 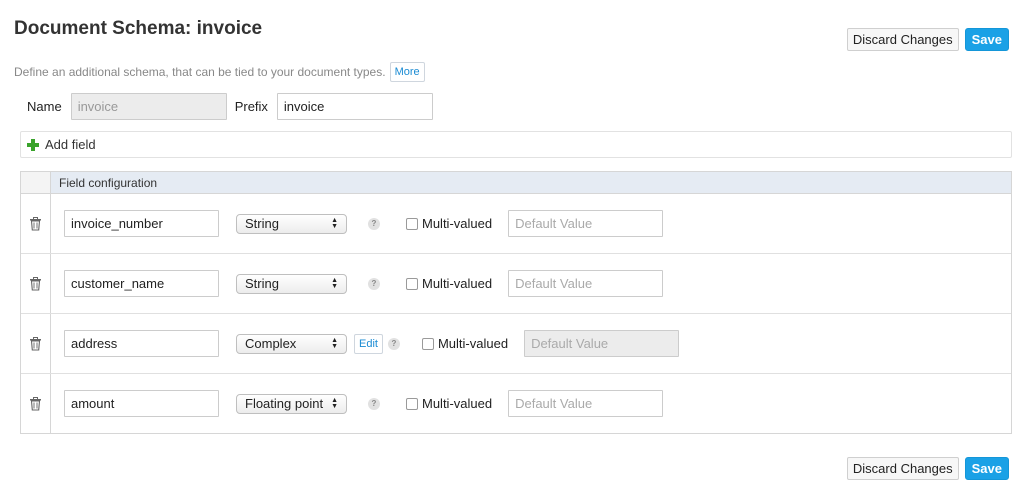 I want to click on name-prefix-row: Name Prefix, so click(x=230, y=106).